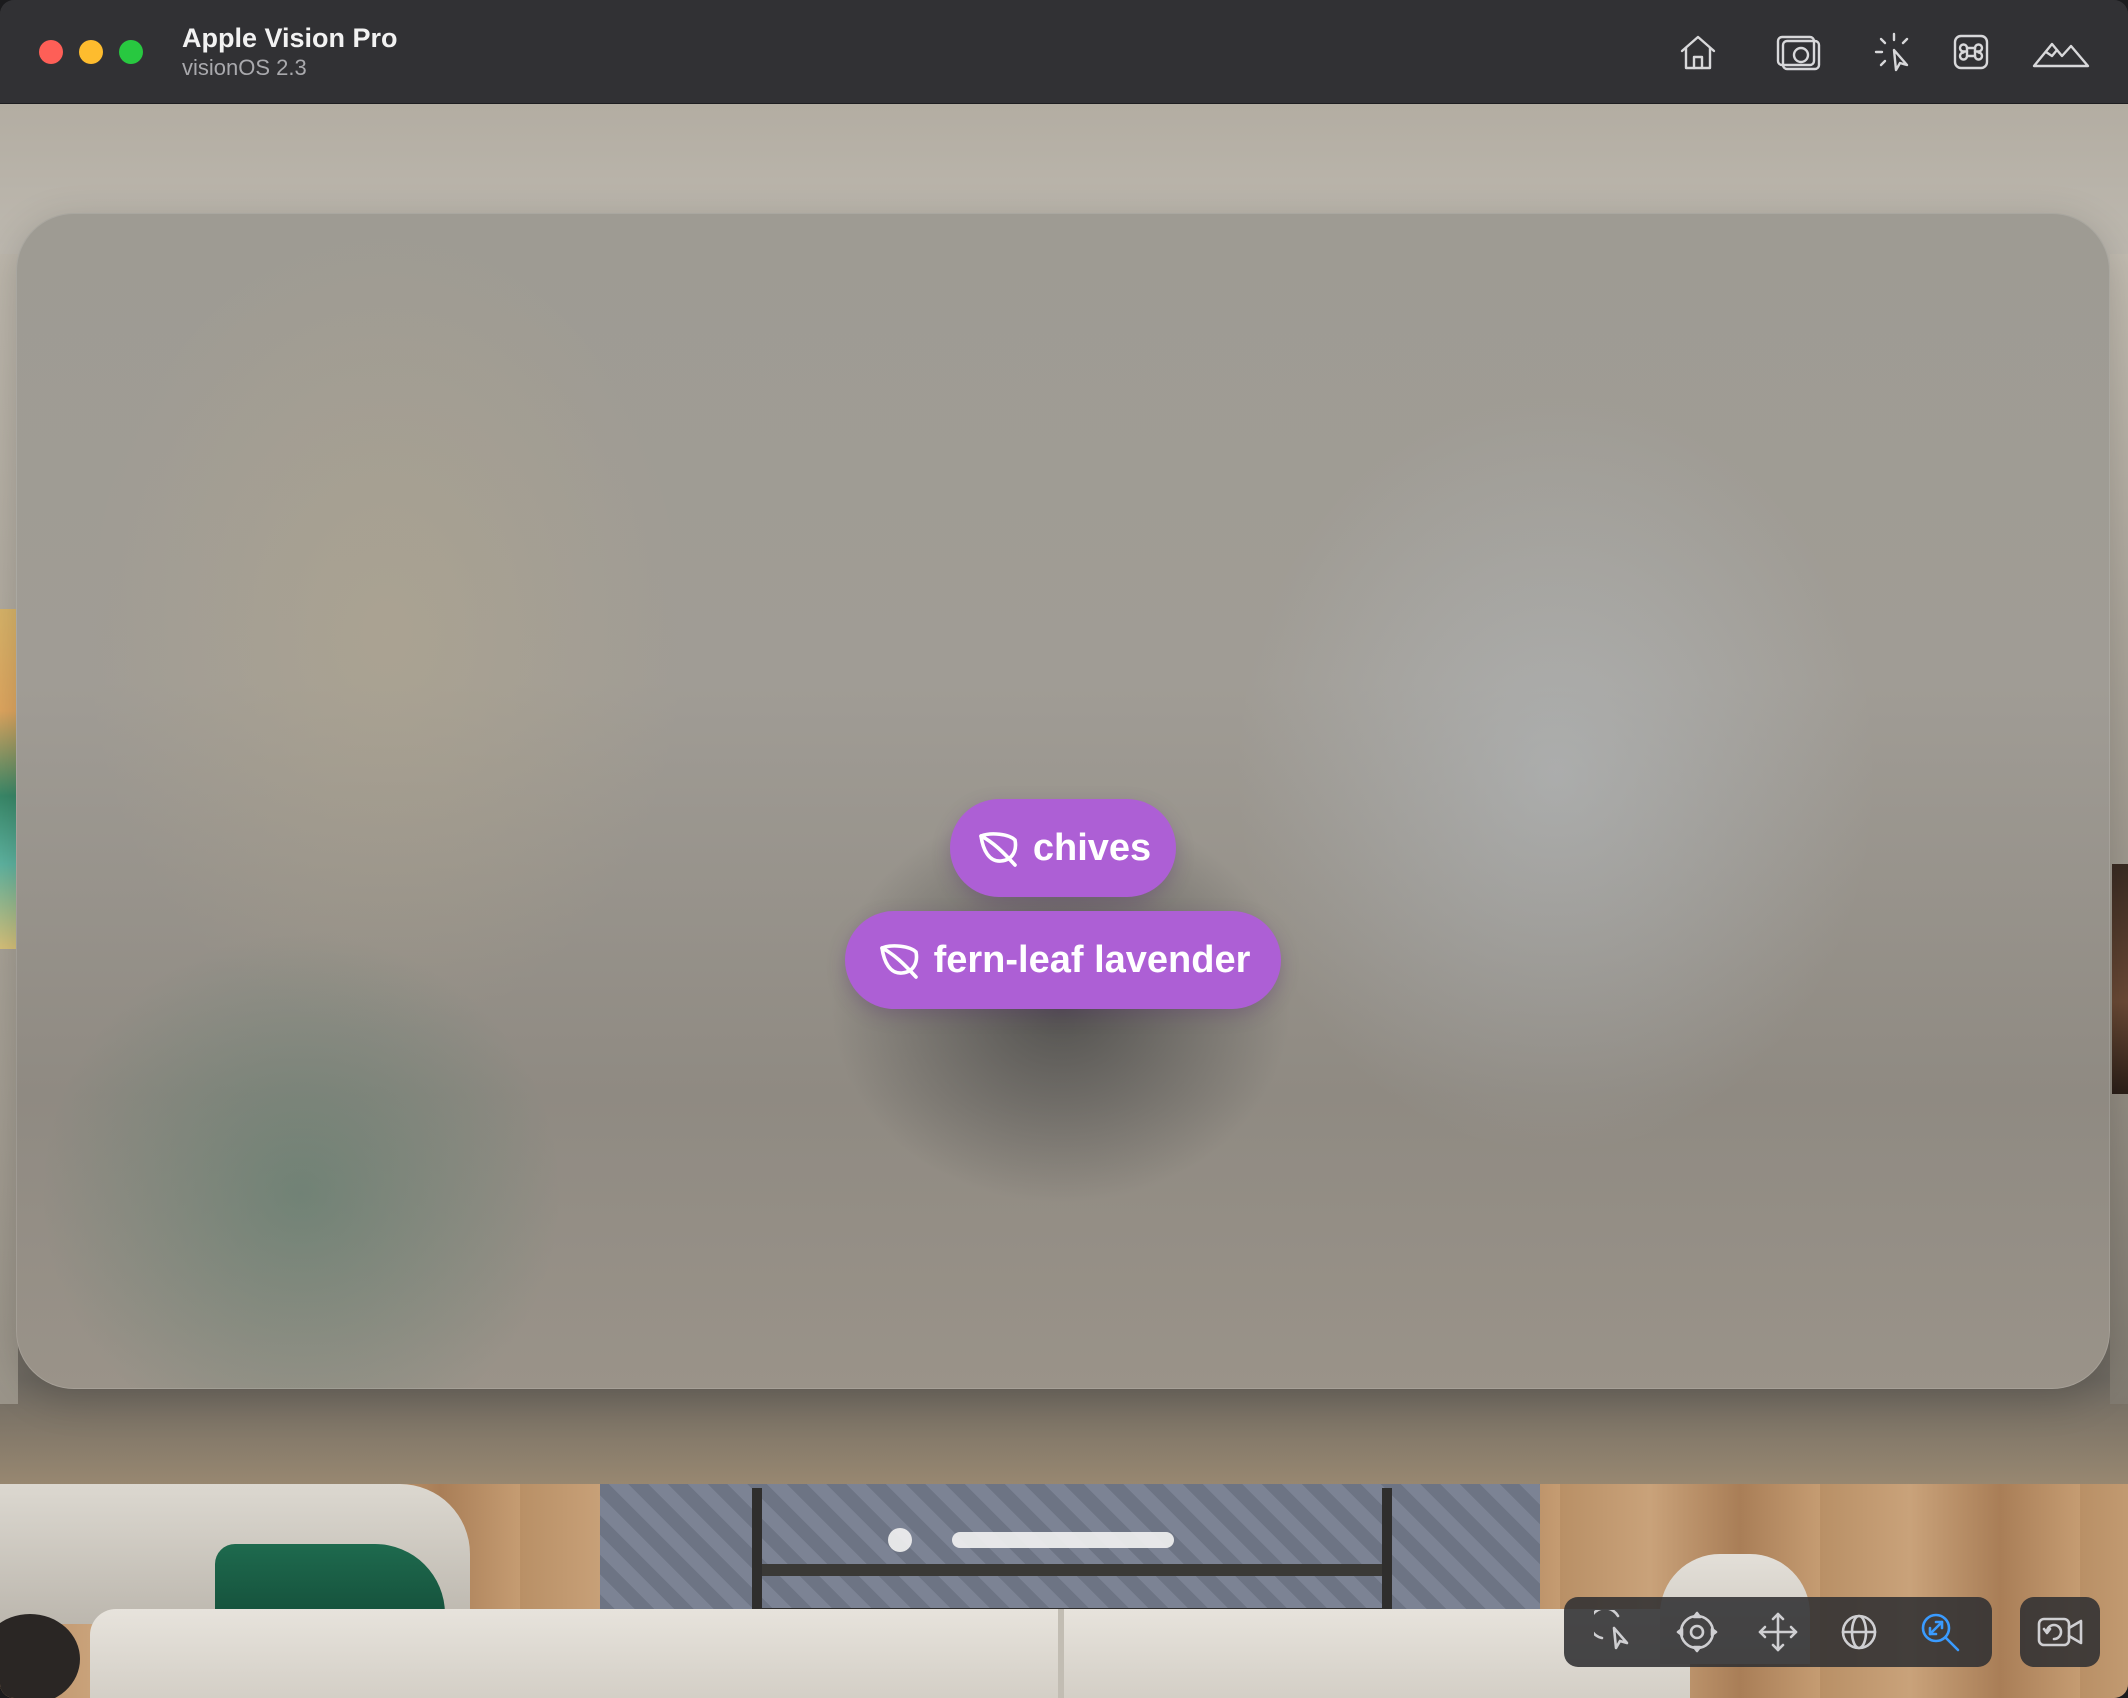 The width and height of the screenshot is (2128, 1698). What do you see at coordinates (1092, 847) in the screenshot?
I see `plant-tag-label: chives` at bounding box center [1092, 847].